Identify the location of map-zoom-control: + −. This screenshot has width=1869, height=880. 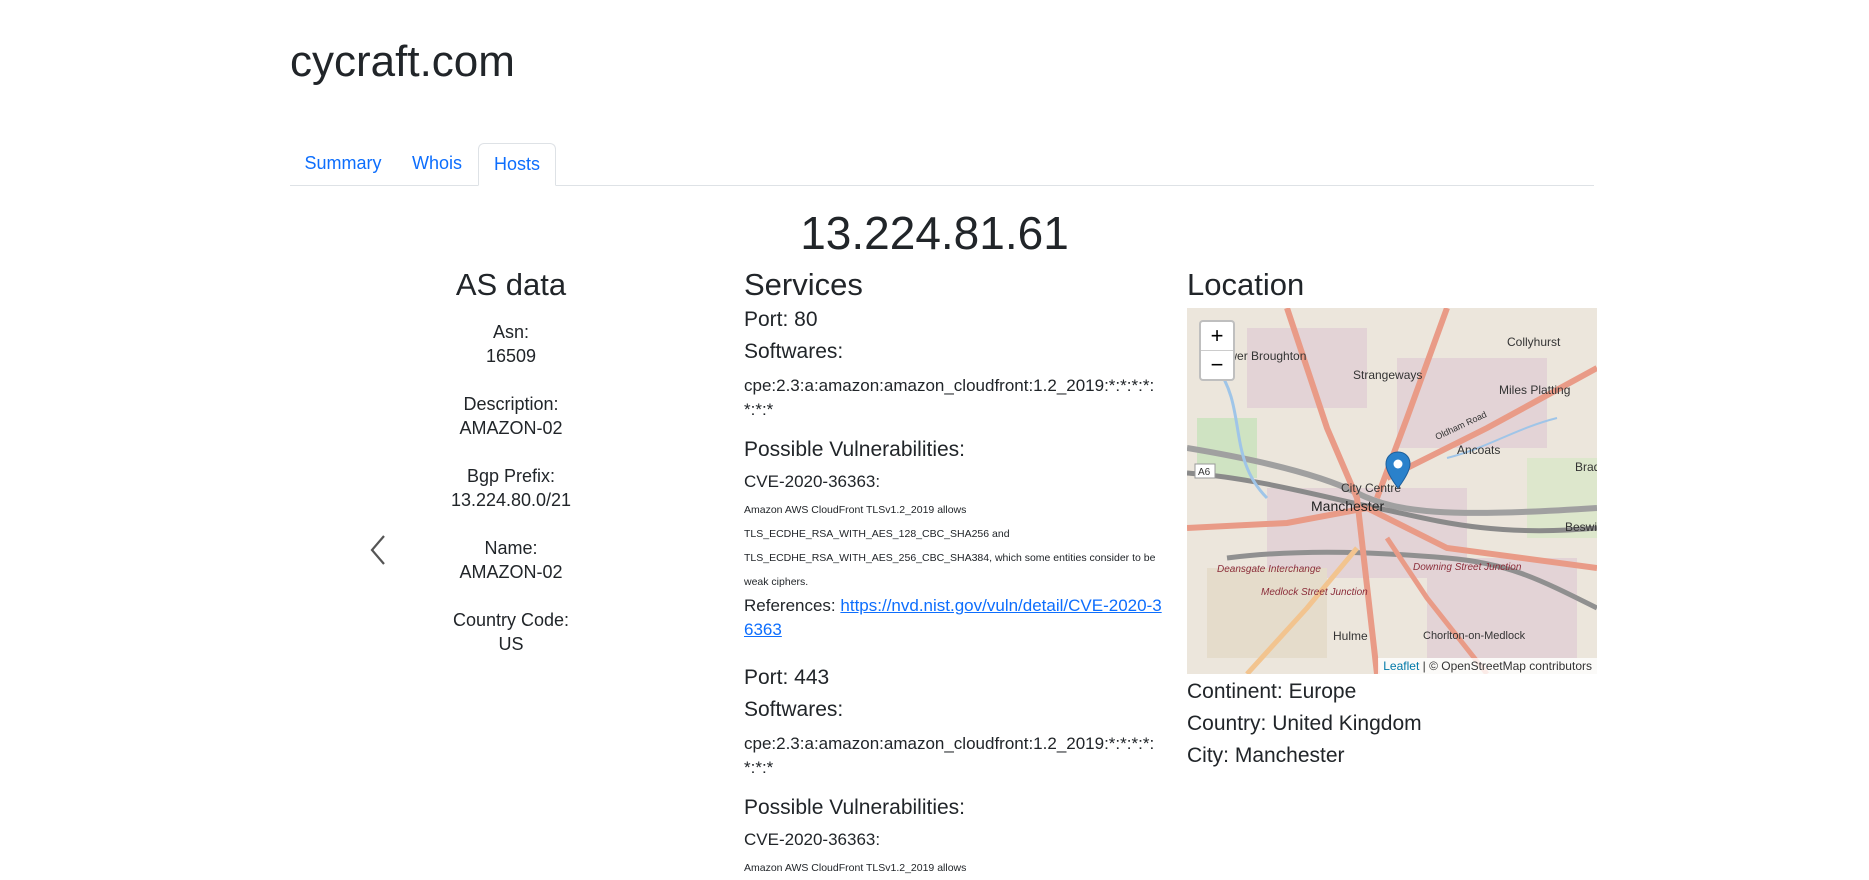
(1217, 350).